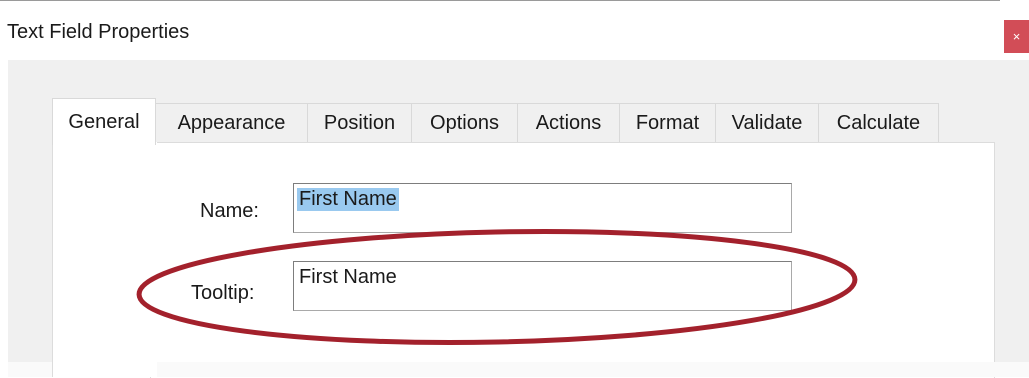  I want to click on name-input-value: First Name, so click(348, 199).